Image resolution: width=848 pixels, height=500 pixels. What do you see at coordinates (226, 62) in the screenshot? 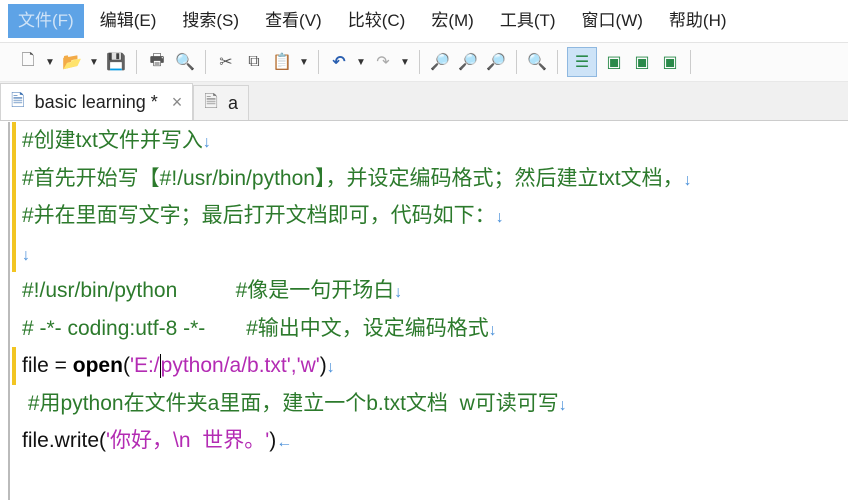
I see `cut-icon: ✂` at bounding box center [226, 62].